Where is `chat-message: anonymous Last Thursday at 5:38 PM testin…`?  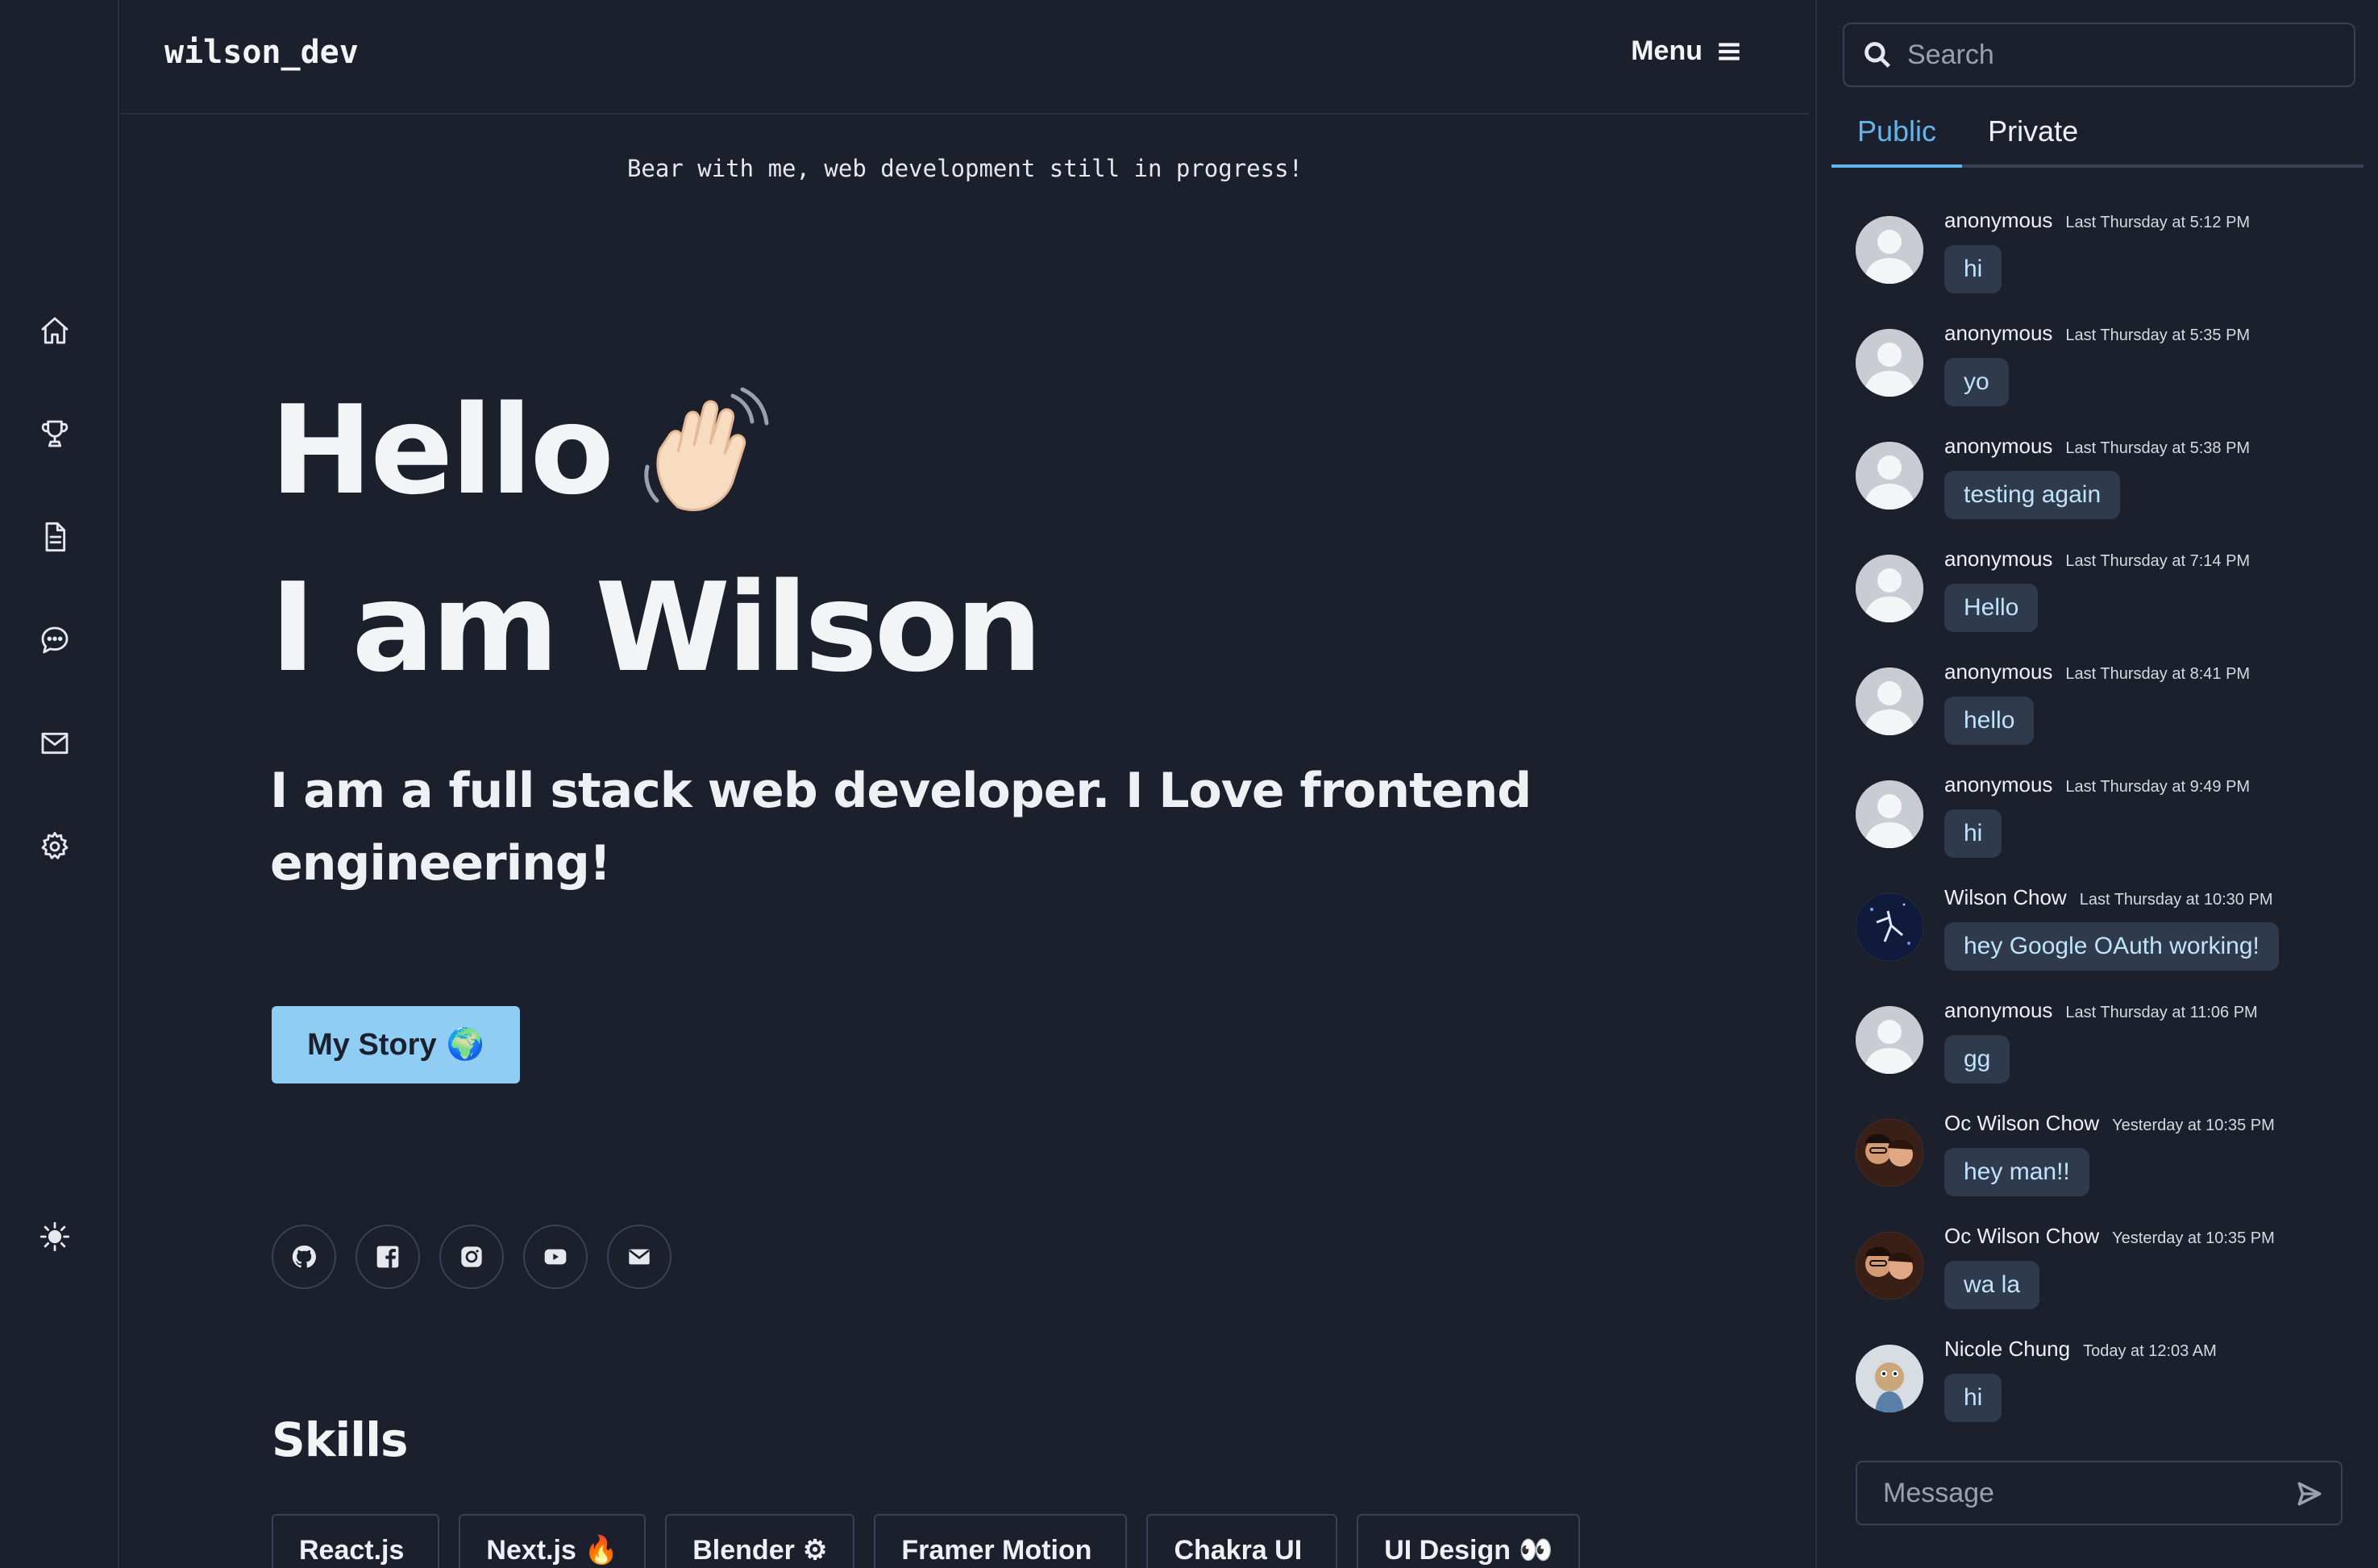 chat-message: anonymous Last Thursday at 5:38 PM testin… is located at coordinates (2105, 490).